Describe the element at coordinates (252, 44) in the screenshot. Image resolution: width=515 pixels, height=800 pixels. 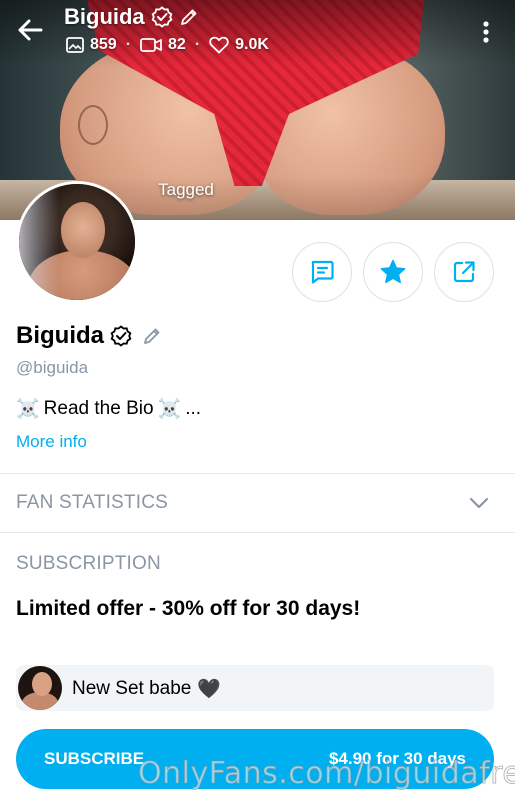
I see `likes-count-value: 9.0K` at that location.